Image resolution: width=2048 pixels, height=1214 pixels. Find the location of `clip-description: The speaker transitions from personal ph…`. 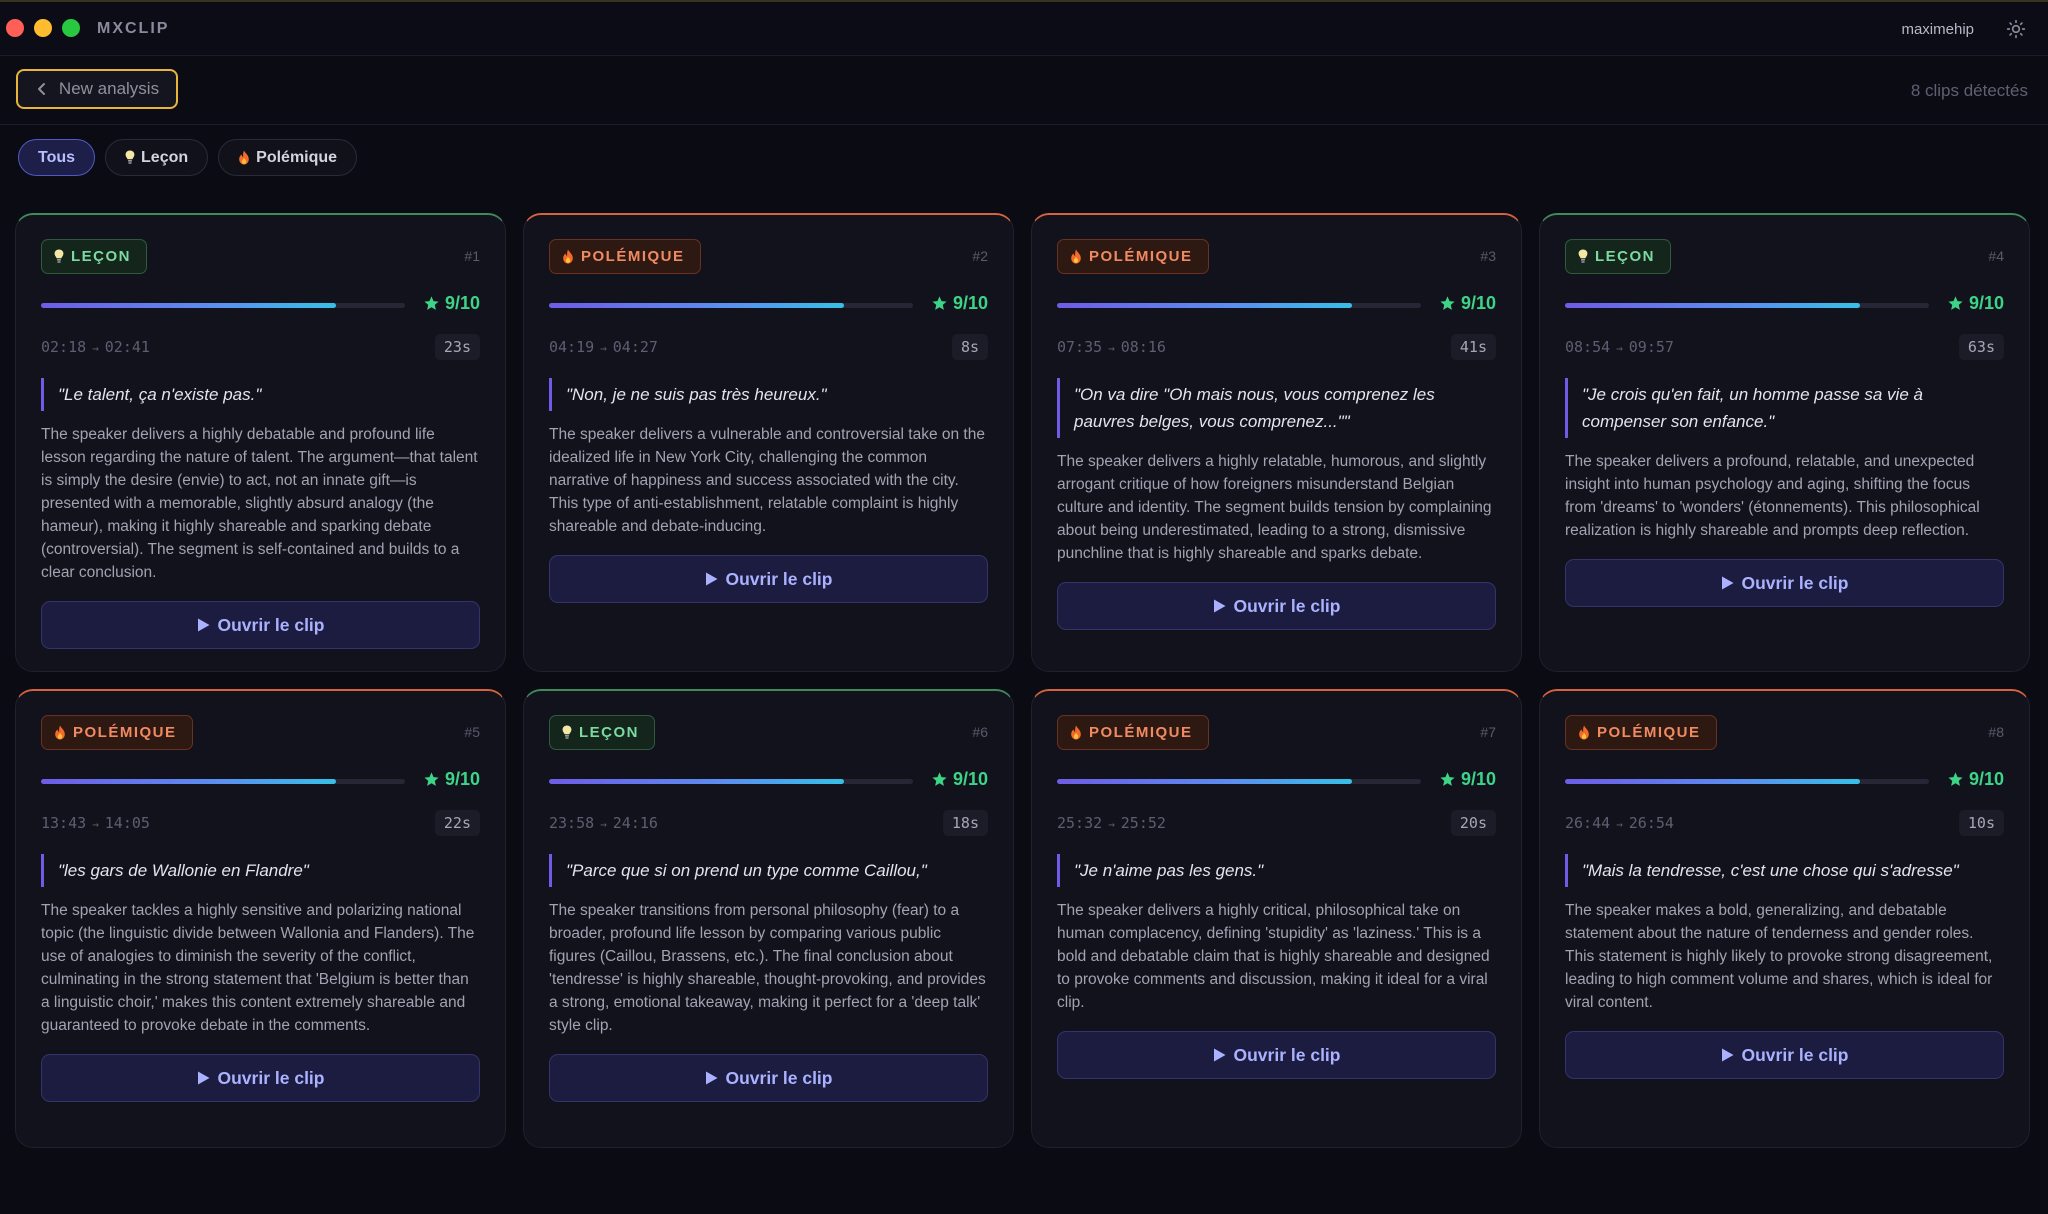

clip-description: The speaker transitions from personal ph… is located at coordinates (767, 968).